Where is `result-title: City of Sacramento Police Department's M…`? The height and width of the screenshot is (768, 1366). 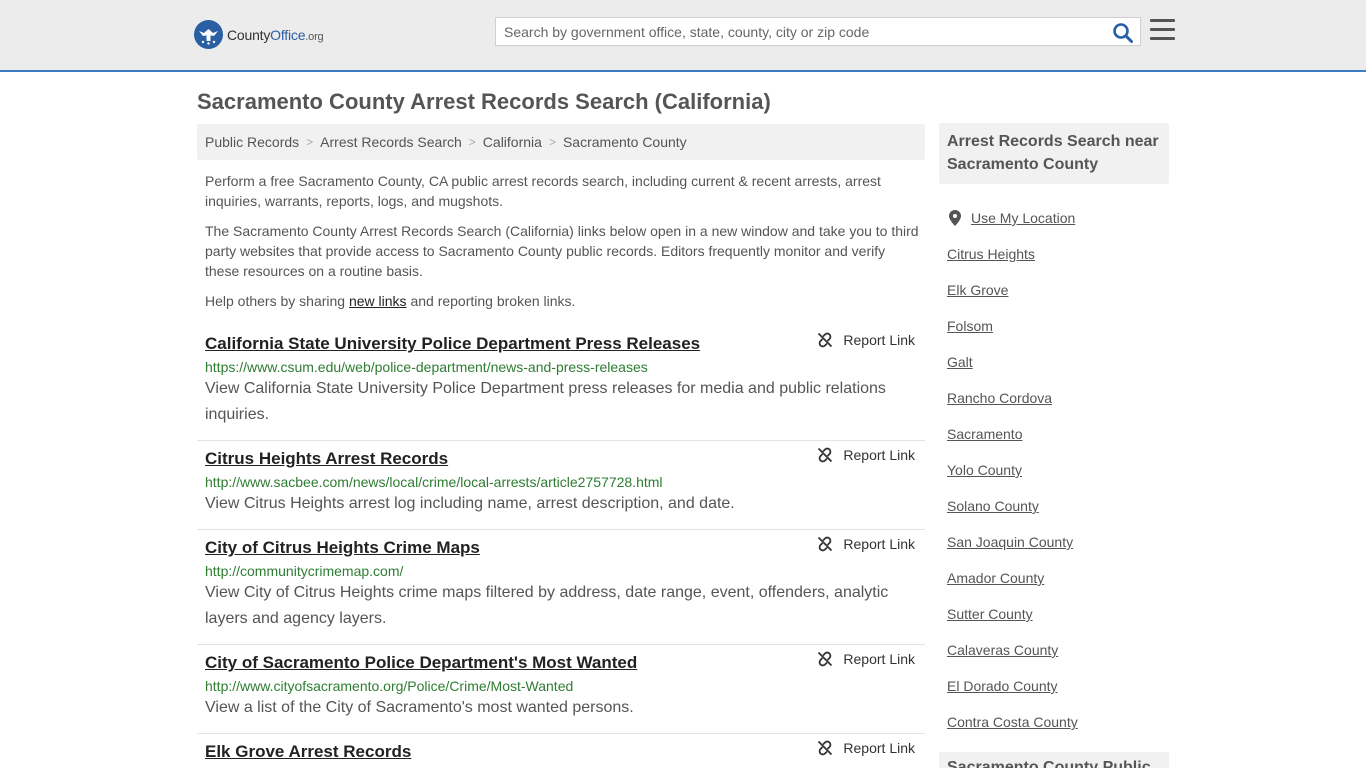 result-title: City of Sacramento Police Department's M… is located at coordinates (561, 663).